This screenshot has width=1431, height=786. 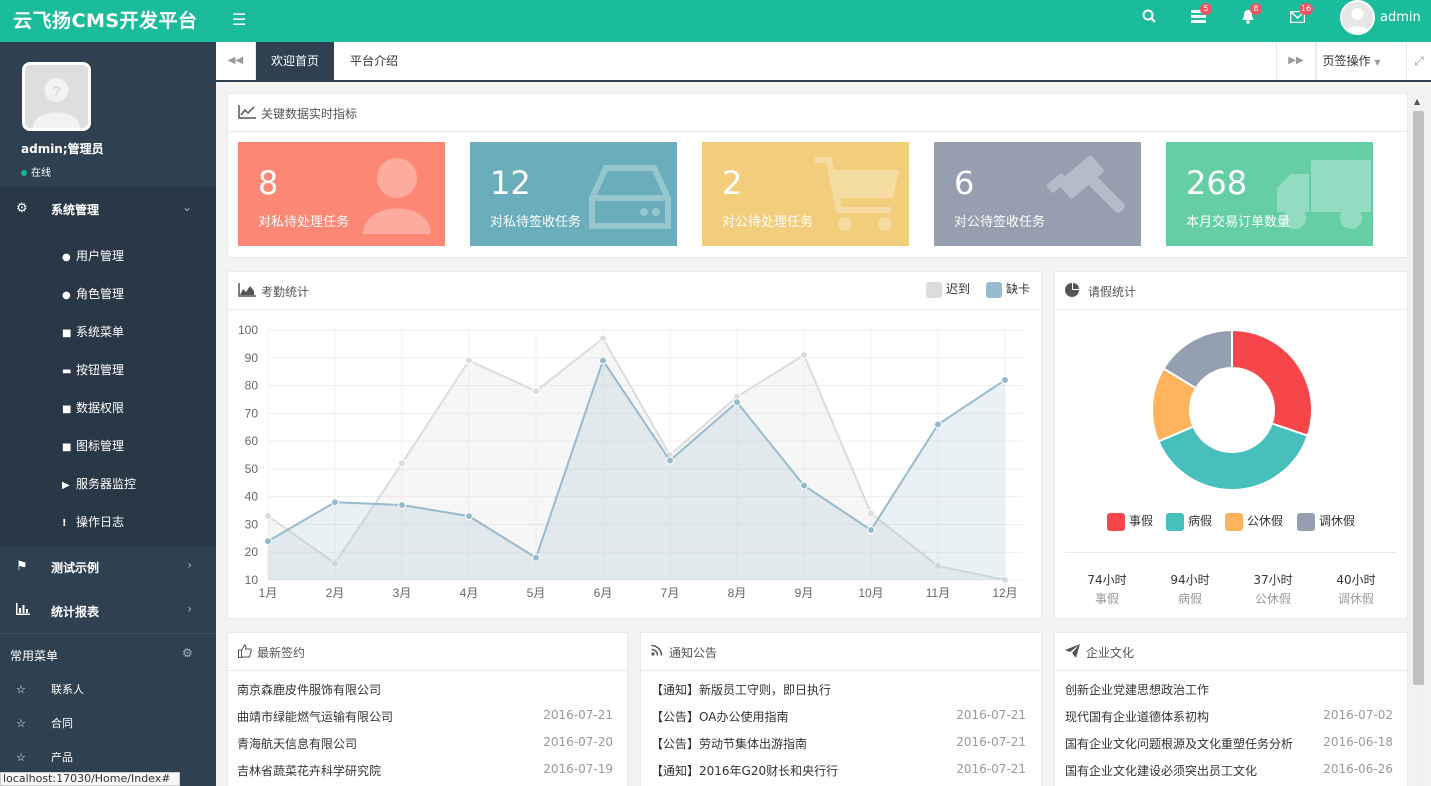 What do you see at coordinates (239, 19) in the screenshot?
I see `menu-toggle-icon: ☰` at bounding box center [239, 19].